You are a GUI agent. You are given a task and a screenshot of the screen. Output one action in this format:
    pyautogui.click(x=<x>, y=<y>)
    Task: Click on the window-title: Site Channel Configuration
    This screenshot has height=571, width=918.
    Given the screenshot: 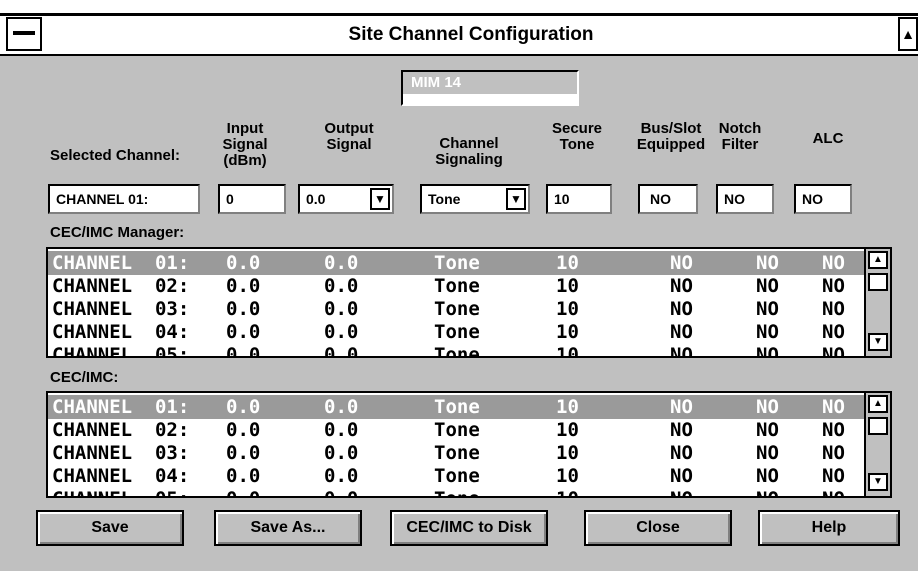 What is the action you would take?
    pyautogui.click(x=471, y=34)
    